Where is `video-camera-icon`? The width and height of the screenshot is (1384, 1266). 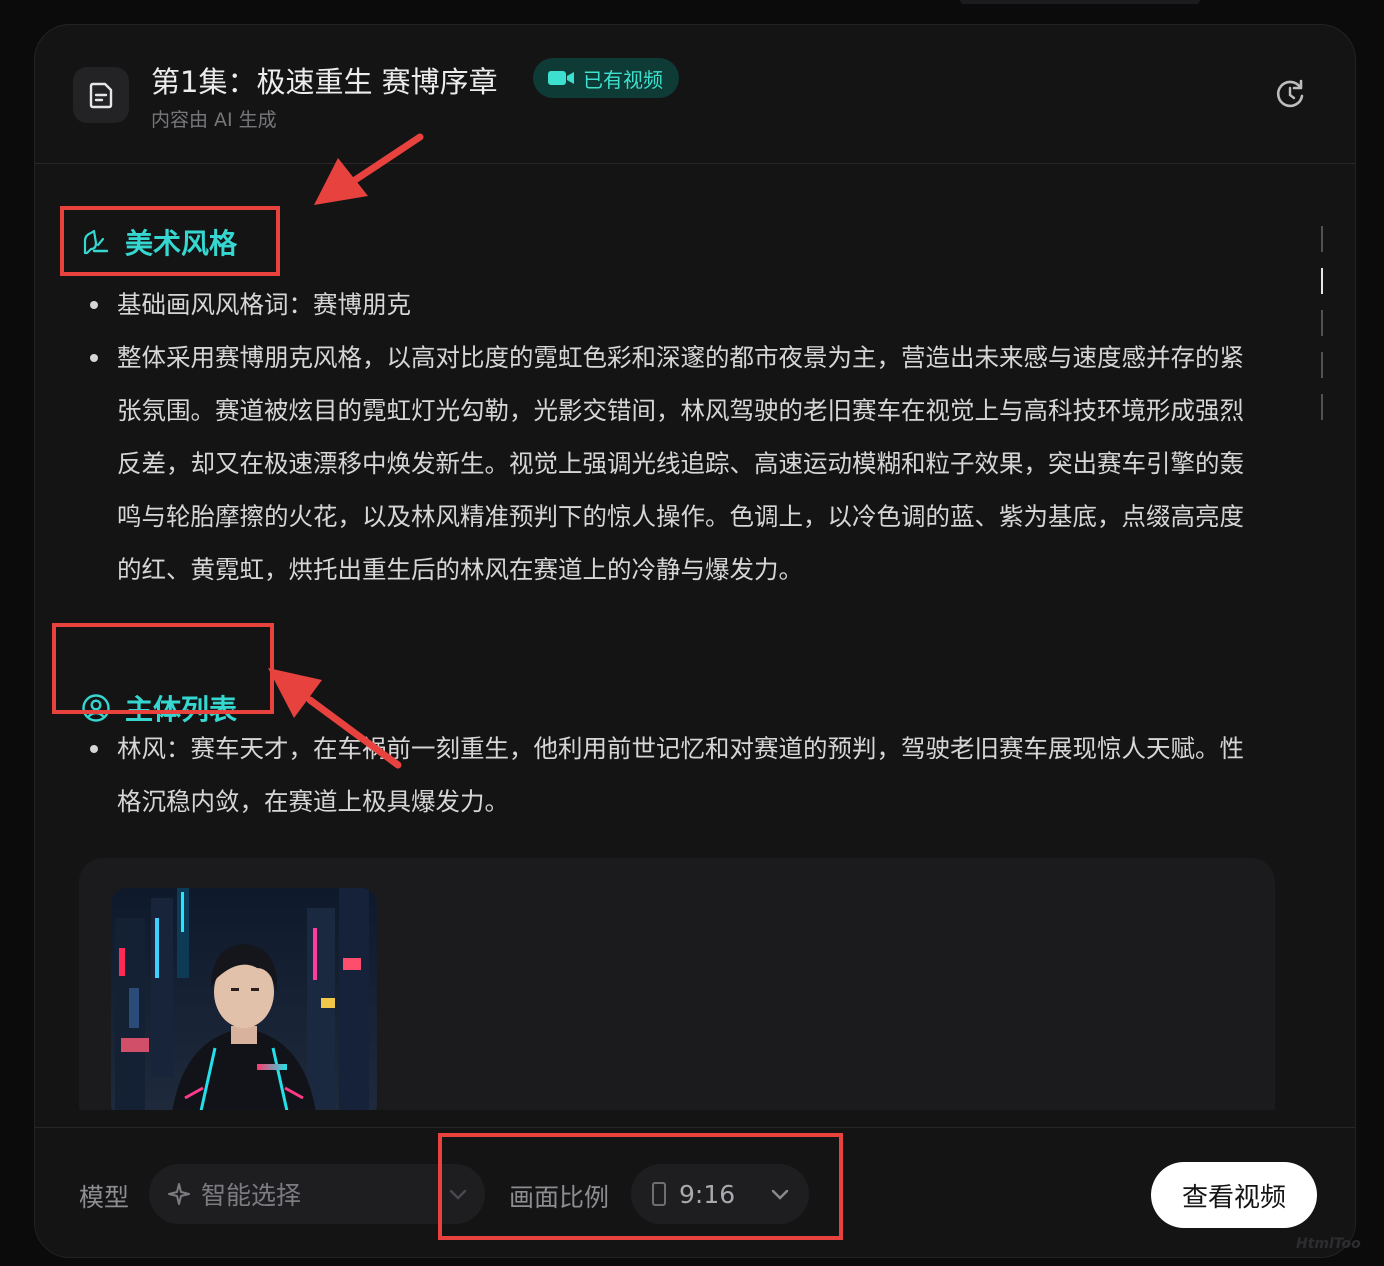 video-camera-icon is located at coordinates (561, 78).